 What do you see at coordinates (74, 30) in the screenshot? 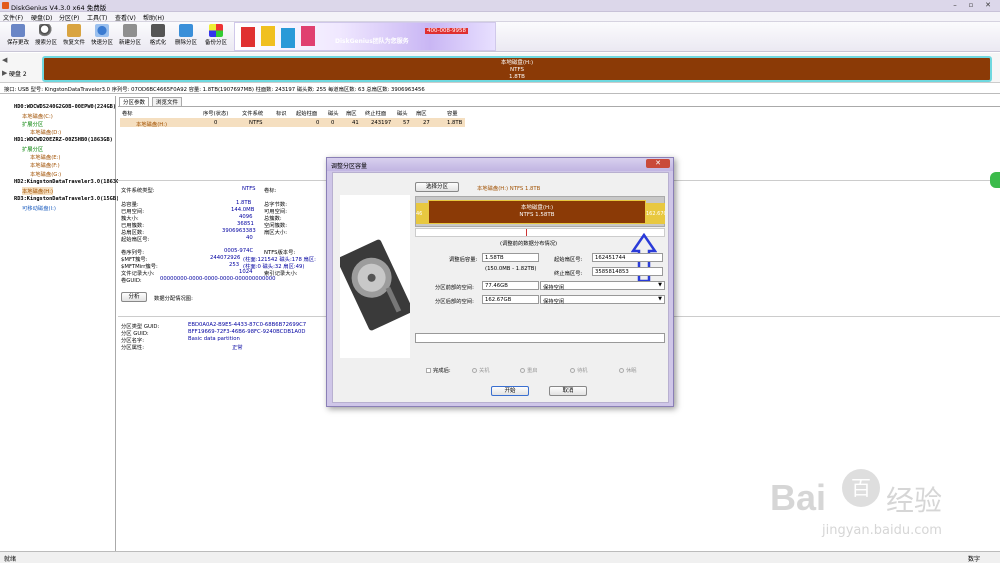
I see `recover-icon` at bounding box center [74, 30].